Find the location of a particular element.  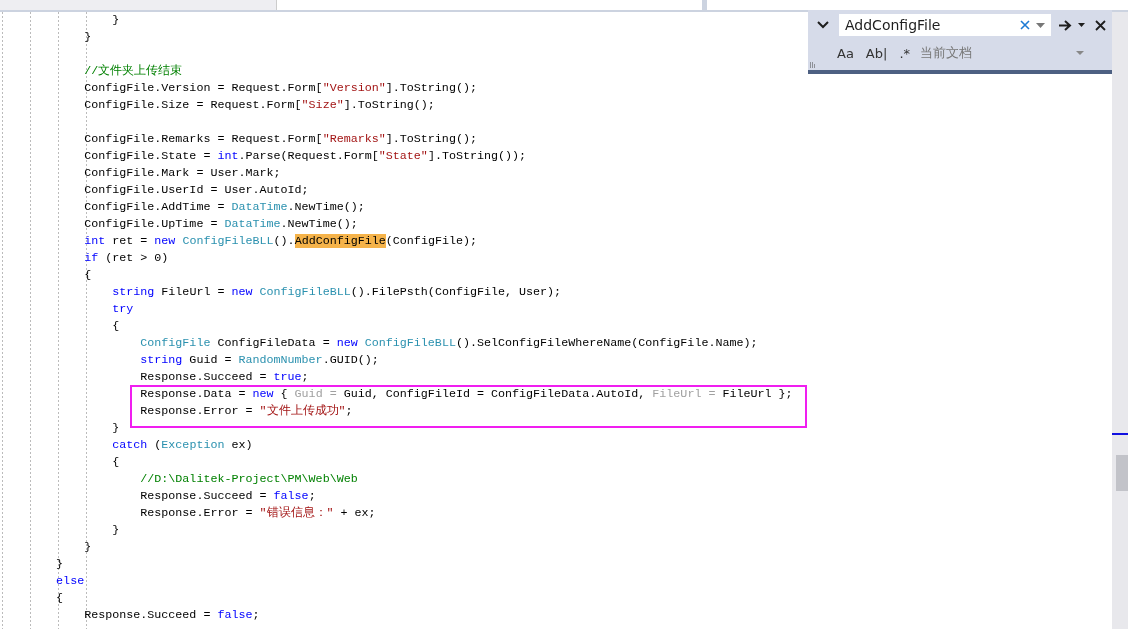

code-line: Response.Data = new { Guid = Guid, ConfigFileId = ConfigFileData.AutoId, FileUrl = FileUrl }; is located at coordinates (466, 394).